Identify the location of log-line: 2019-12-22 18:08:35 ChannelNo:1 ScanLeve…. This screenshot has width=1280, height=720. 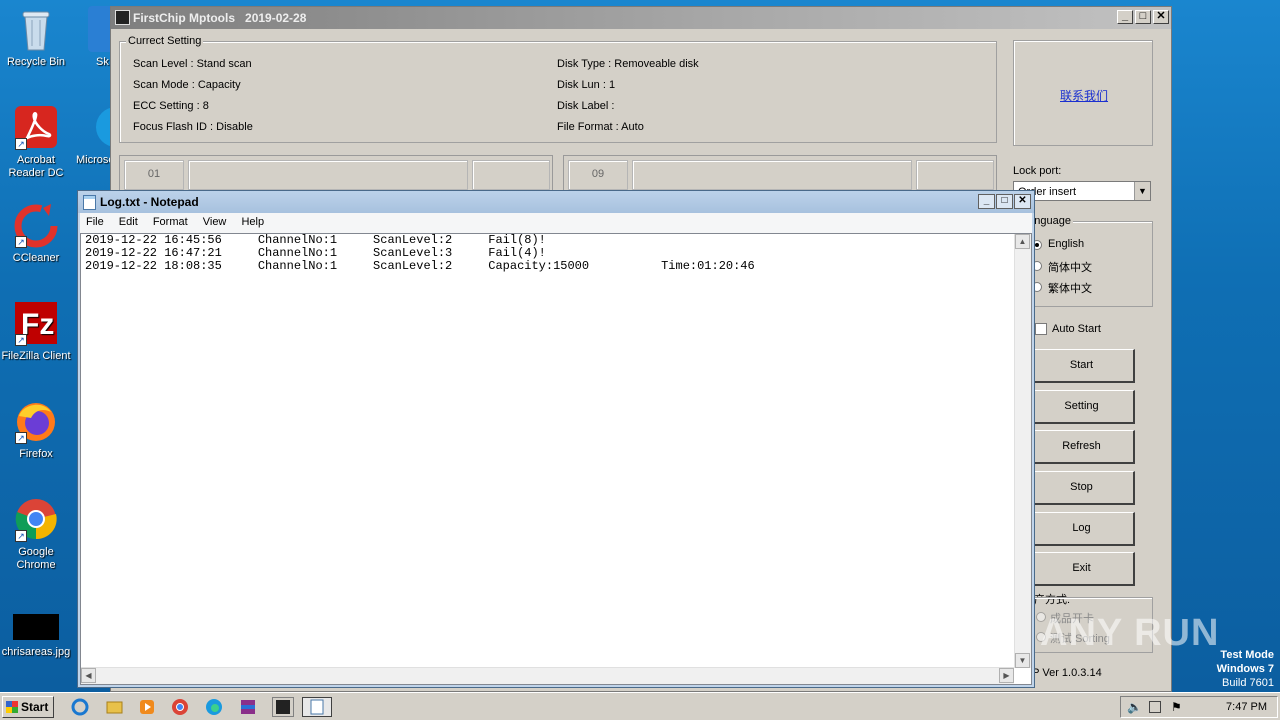
(420, 266).